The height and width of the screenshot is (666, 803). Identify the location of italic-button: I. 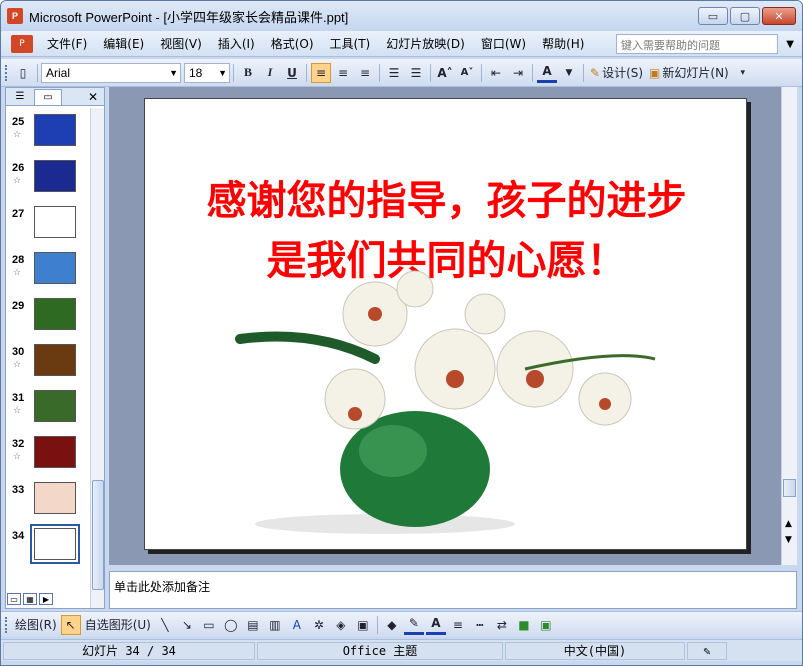
(270, 73).